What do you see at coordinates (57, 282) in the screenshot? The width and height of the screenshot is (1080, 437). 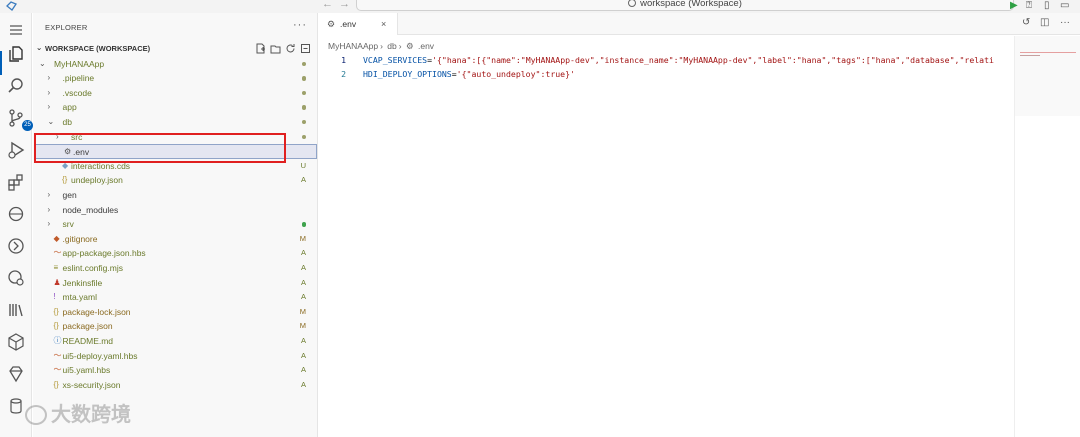 I see `jenkins-icon: ♟` at bounding box center [57, 282].